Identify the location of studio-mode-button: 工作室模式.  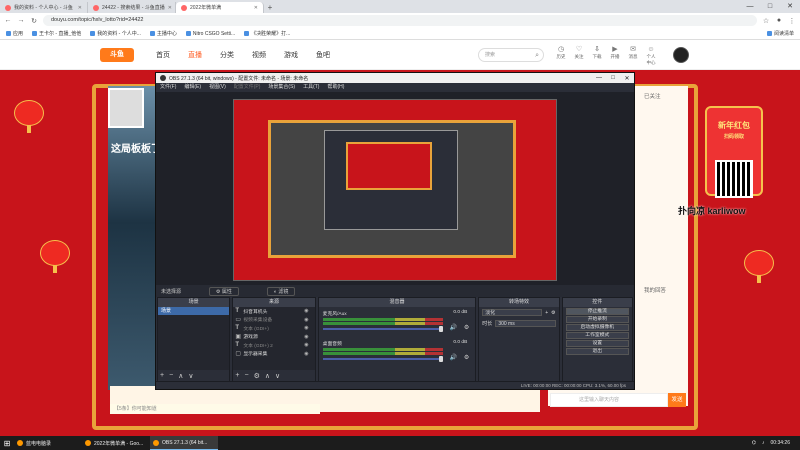
(597, 335).